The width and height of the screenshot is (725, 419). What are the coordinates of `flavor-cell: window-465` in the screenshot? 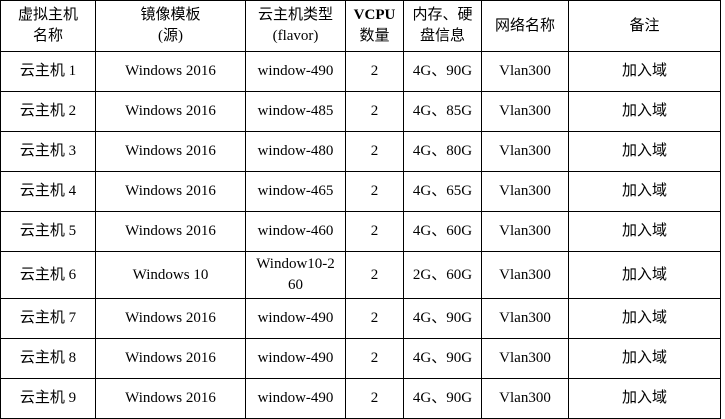 It's located at (295, 191).